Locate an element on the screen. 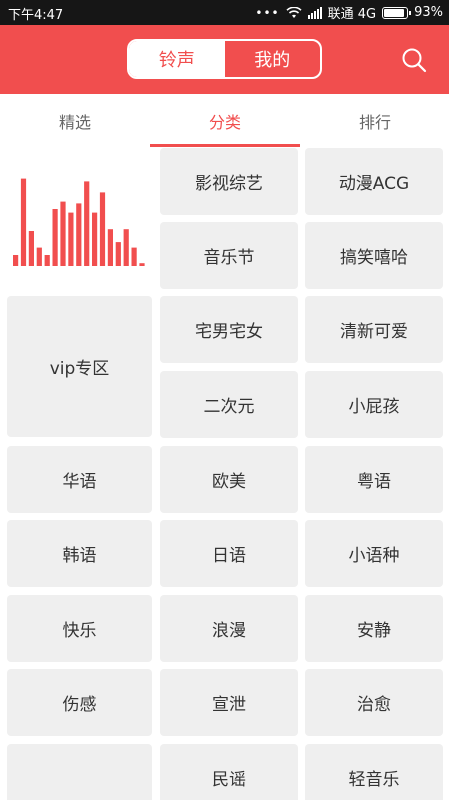 The width and height of the screenshot is (449, 800). segment-control: 铃声 我的 is located at coordinates (224, 59).